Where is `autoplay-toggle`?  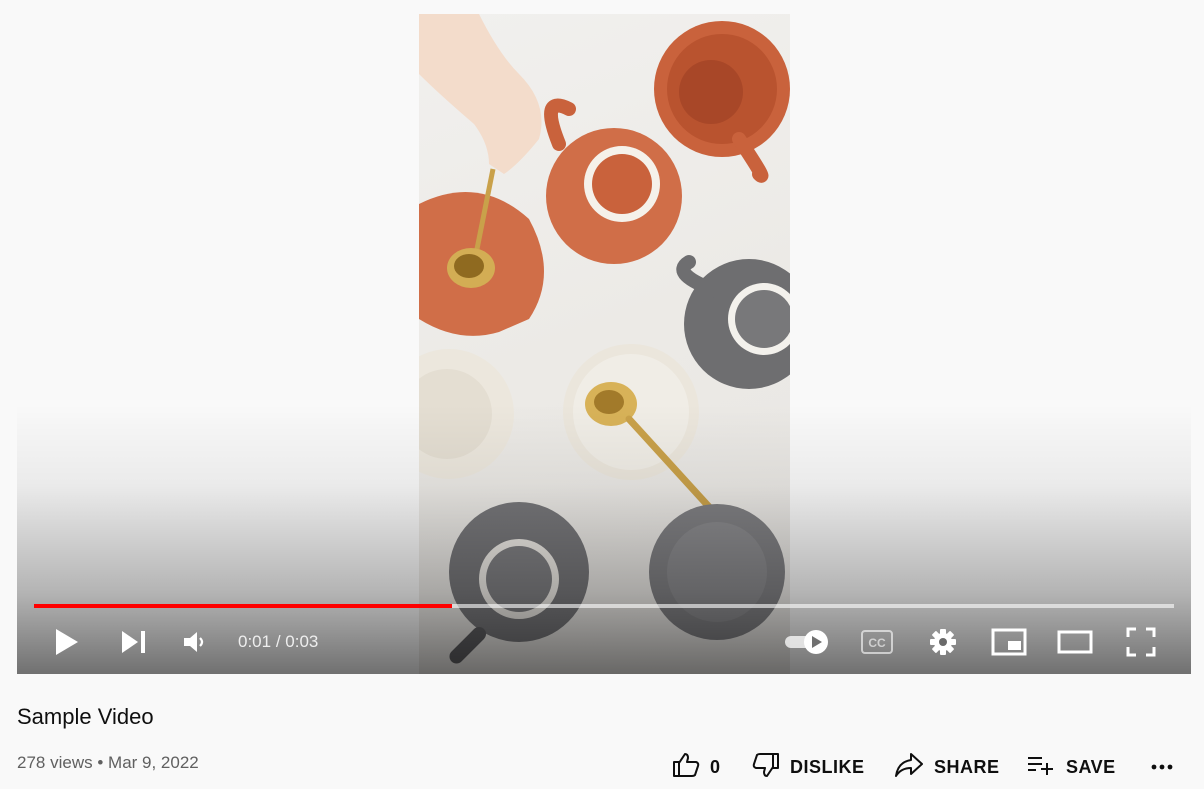 autoplay-toggle is located at coordinates (807, 642).